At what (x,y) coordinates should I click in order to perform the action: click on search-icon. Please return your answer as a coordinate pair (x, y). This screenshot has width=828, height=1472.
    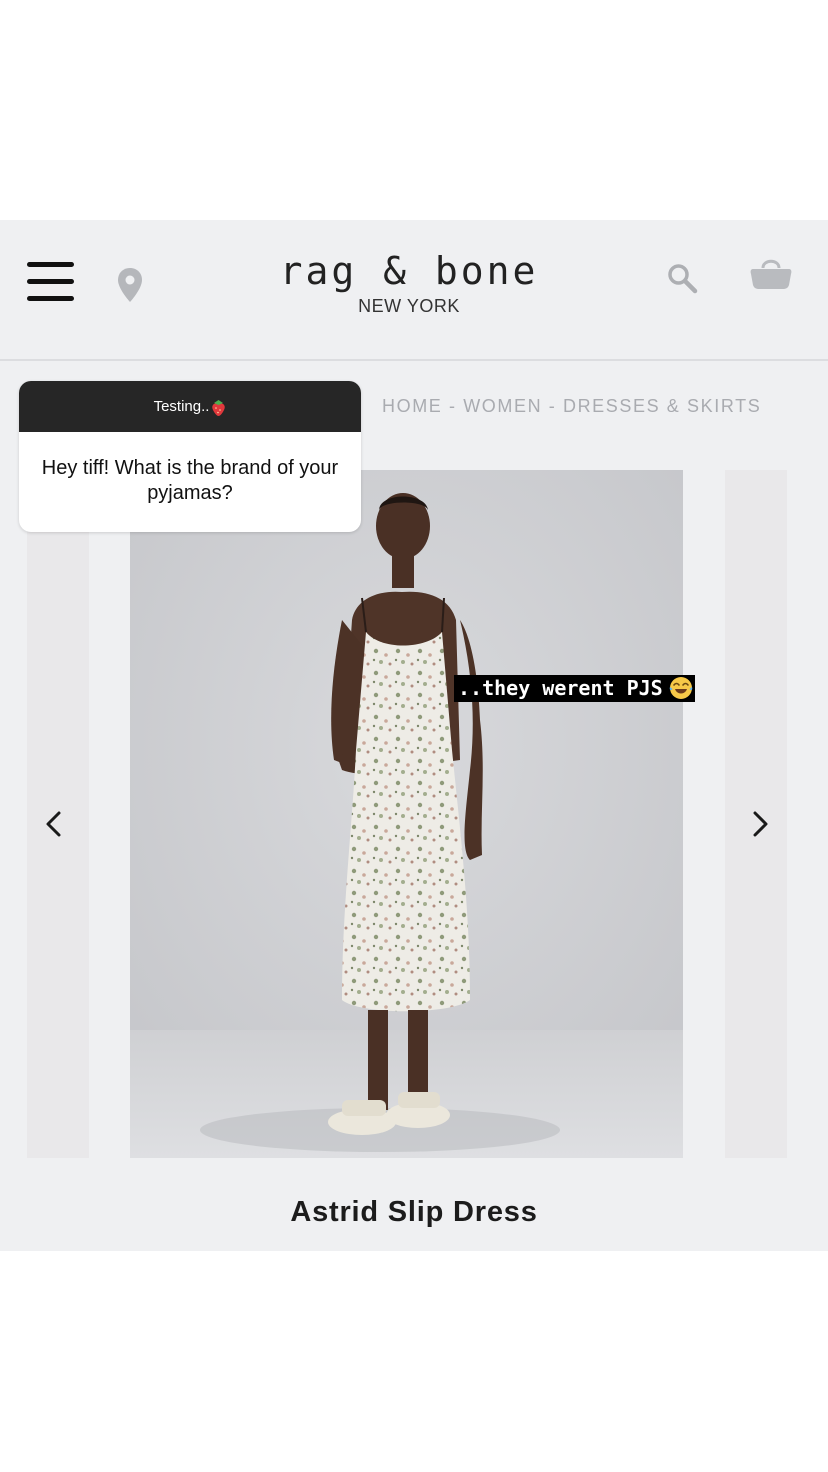
    Looking at the image, I should click on (682, 278).